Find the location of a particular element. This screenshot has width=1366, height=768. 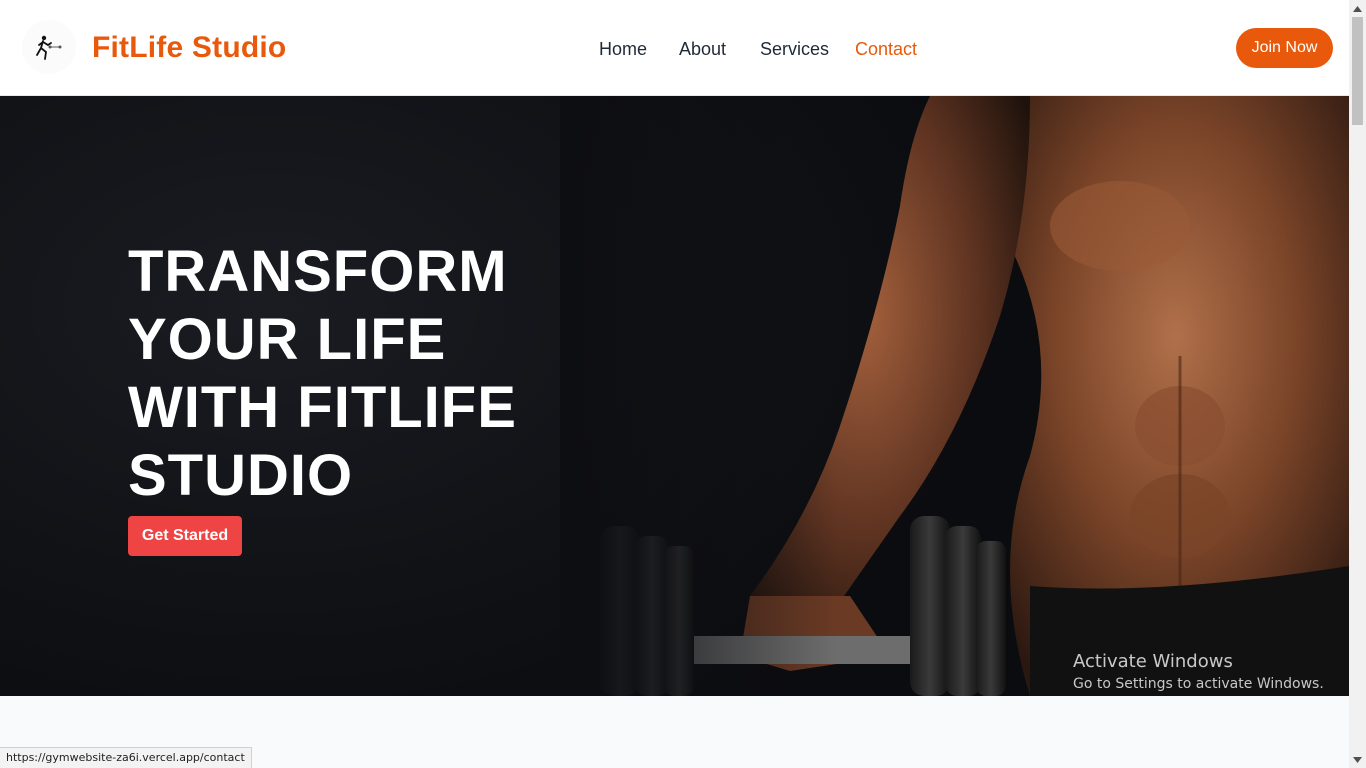

watermark-title: Activate Windows is located at coordinates (1153, 661).